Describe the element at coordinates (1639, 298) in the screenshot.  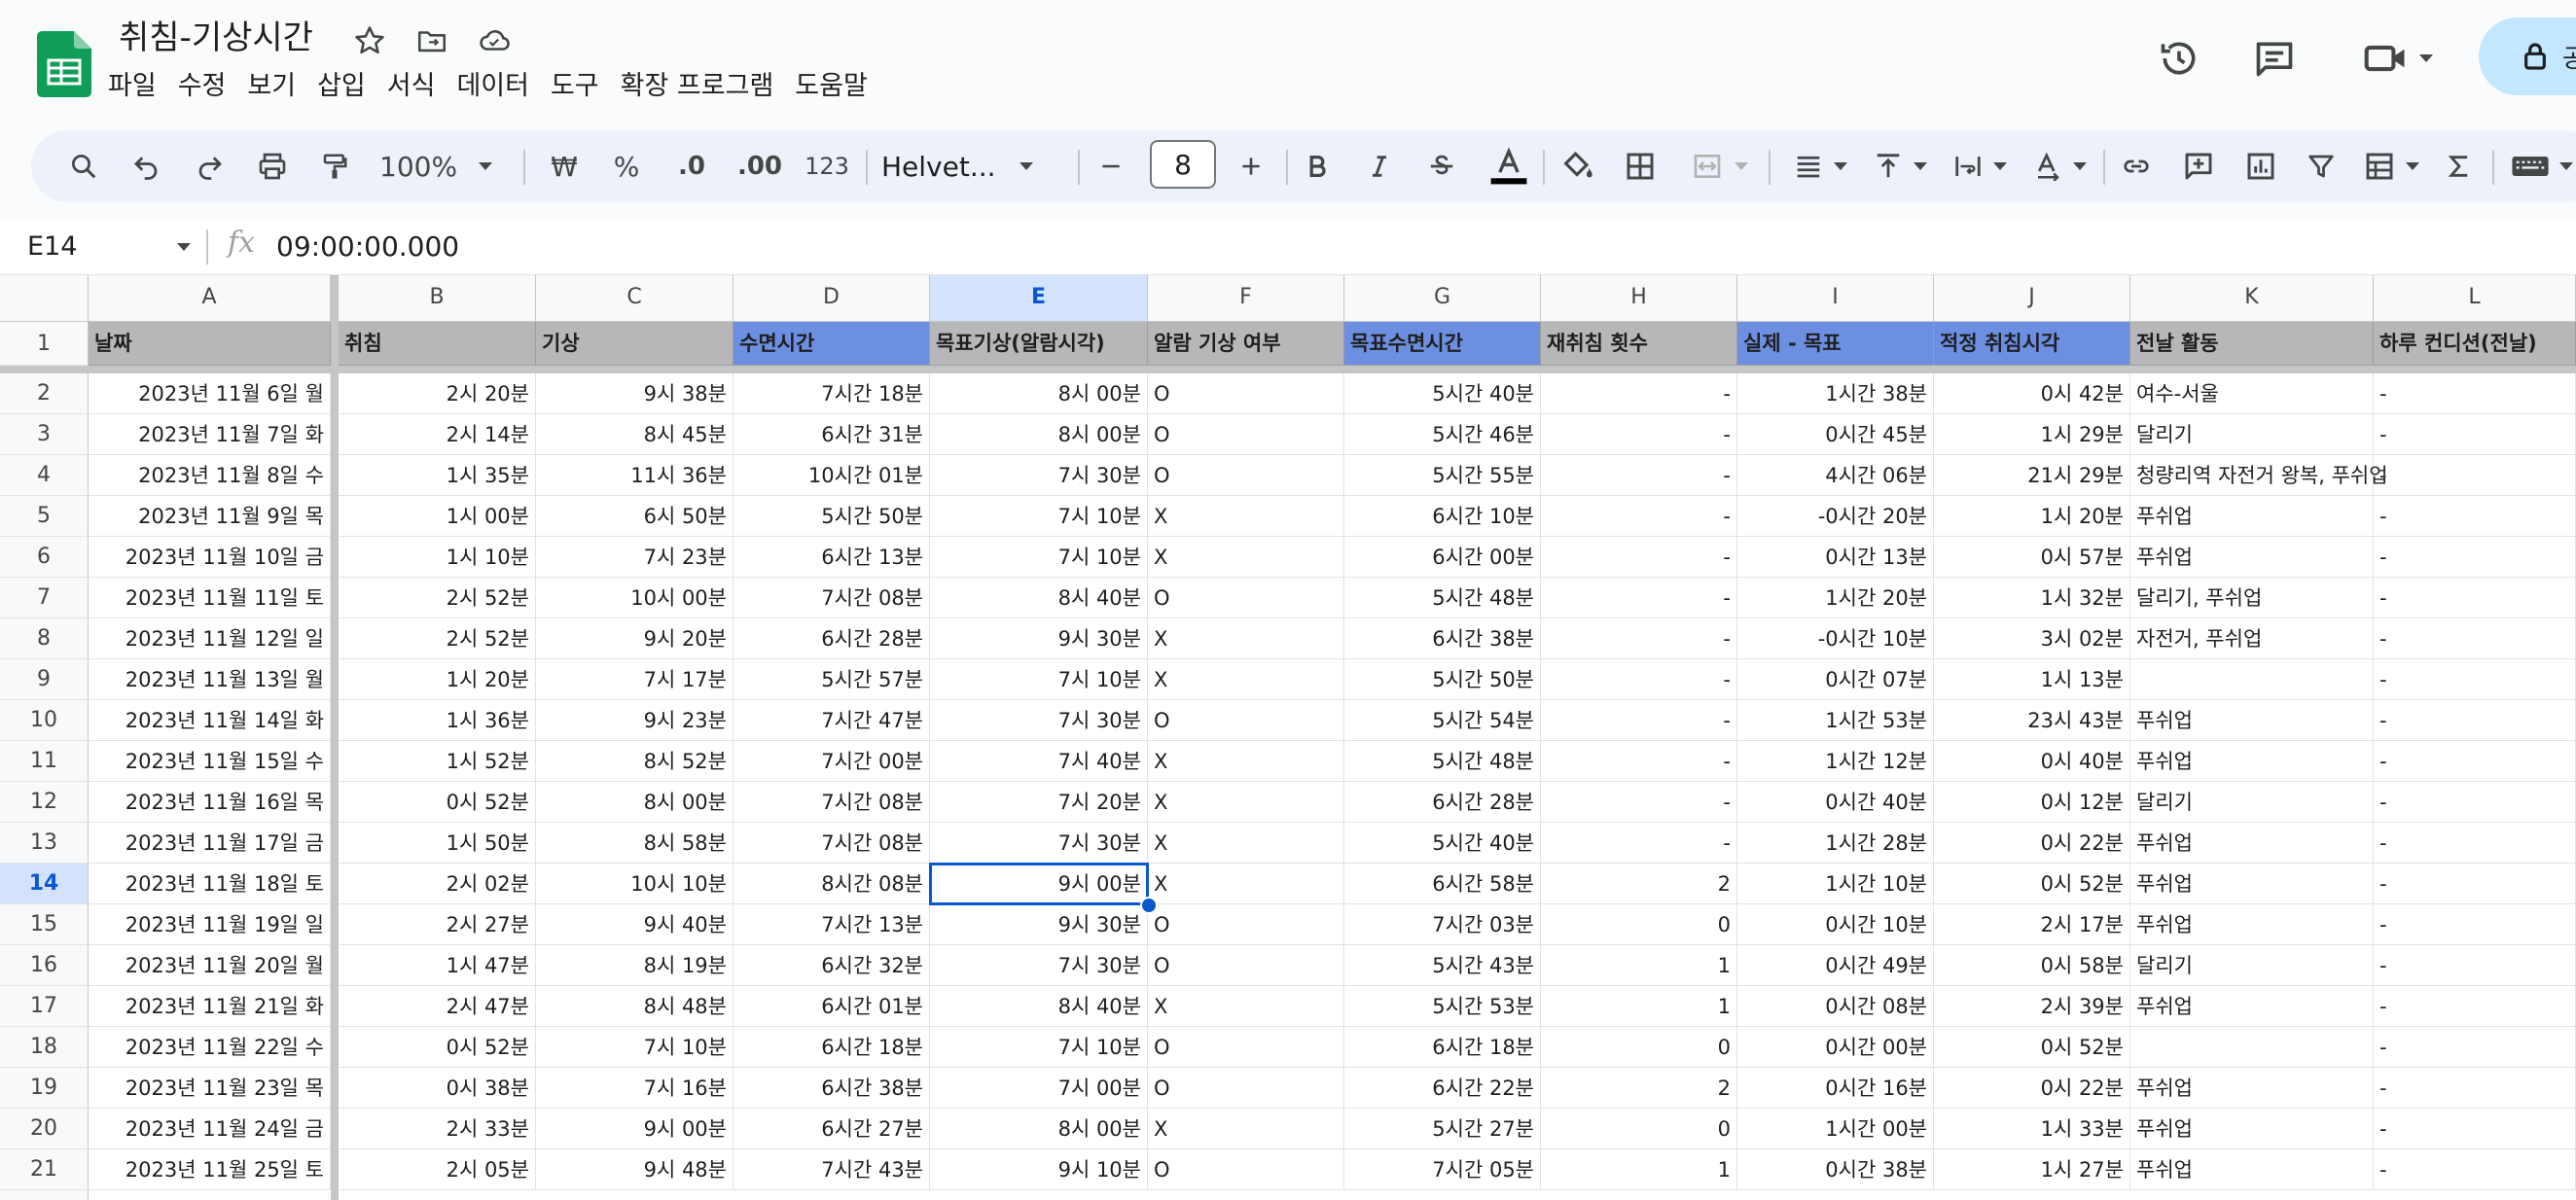
I see `column-header-h: H` at that location.